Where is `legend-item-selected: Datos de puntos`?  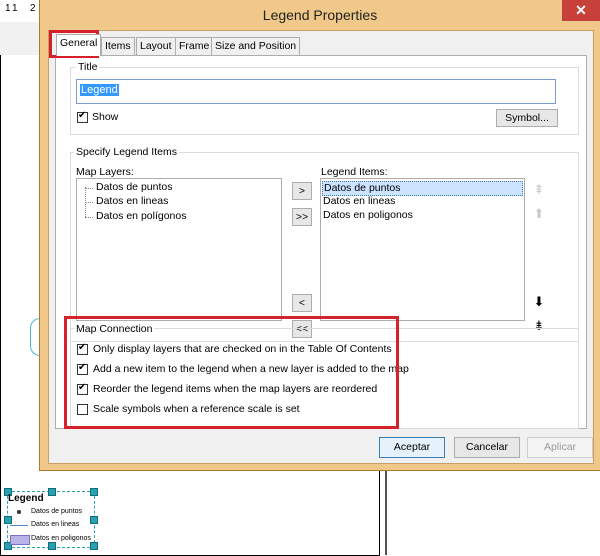 legend-item-selected: Datos de puntos is located at coordinates (422, 188).